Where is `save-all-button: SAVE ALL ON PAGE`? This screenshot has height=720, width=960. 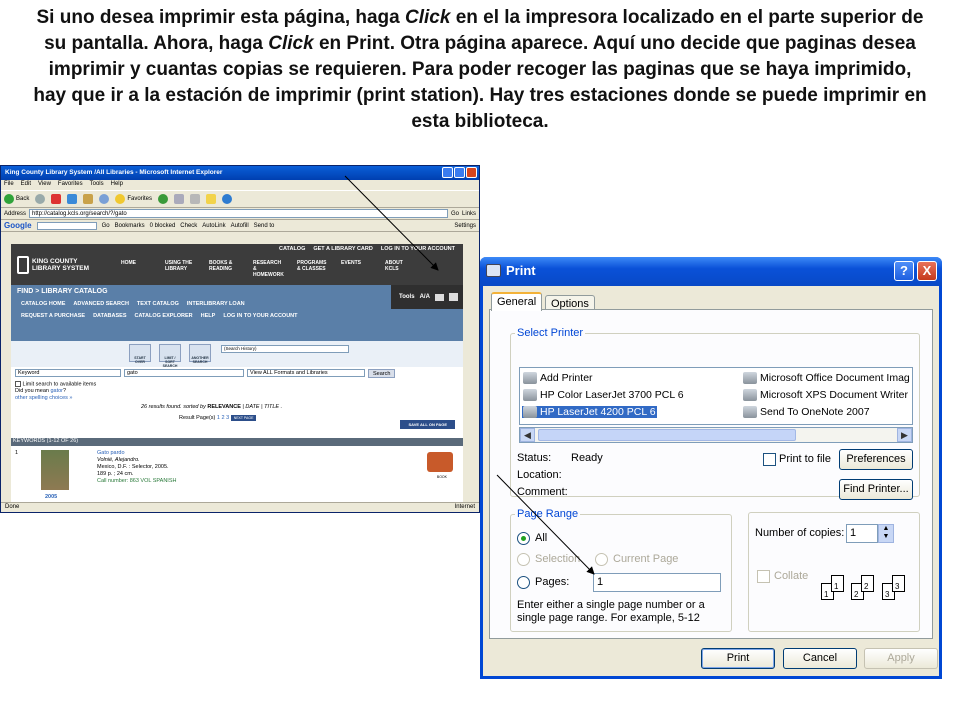 save-all-button: SAVE ALL ON PAGE is located at coordinates (427, 424).